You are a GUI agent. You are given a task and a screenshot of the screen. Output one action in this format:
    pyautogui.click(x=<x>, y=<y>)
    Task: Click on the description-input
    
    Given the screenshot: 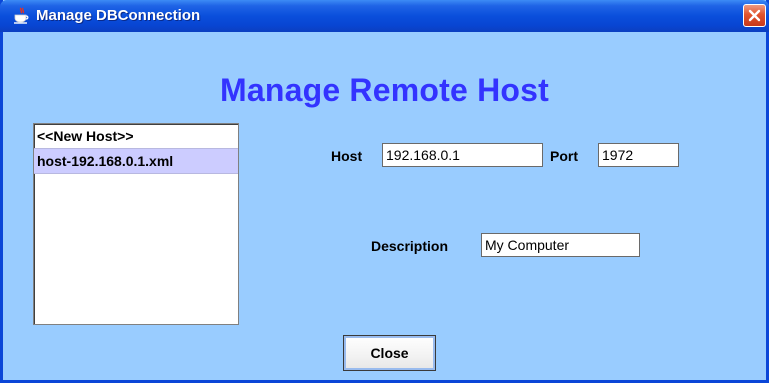 What is the action you would take?
    pyautogui.click(x=560, y=245)
    